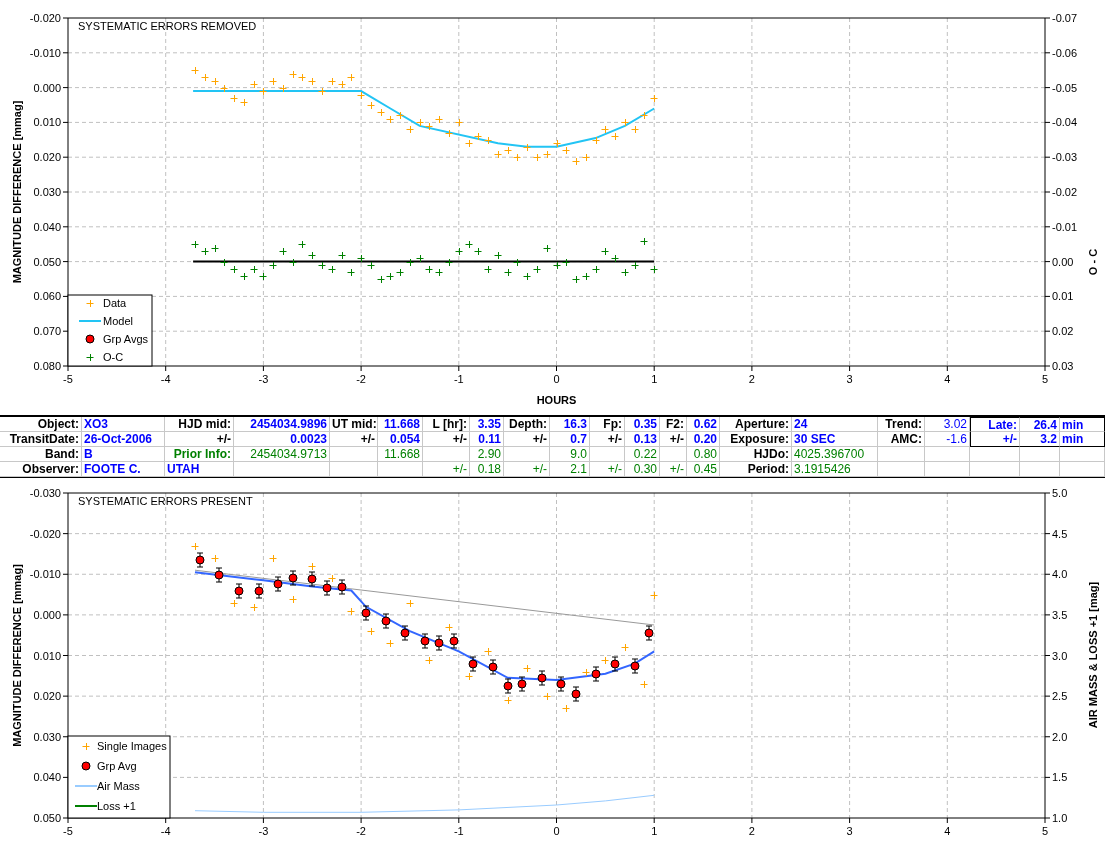 This screenshot has height=849, width=1105. Describe the element at coordinates (165, 831) in the screenshot. I see `axis-tick-label: -4` at that location.